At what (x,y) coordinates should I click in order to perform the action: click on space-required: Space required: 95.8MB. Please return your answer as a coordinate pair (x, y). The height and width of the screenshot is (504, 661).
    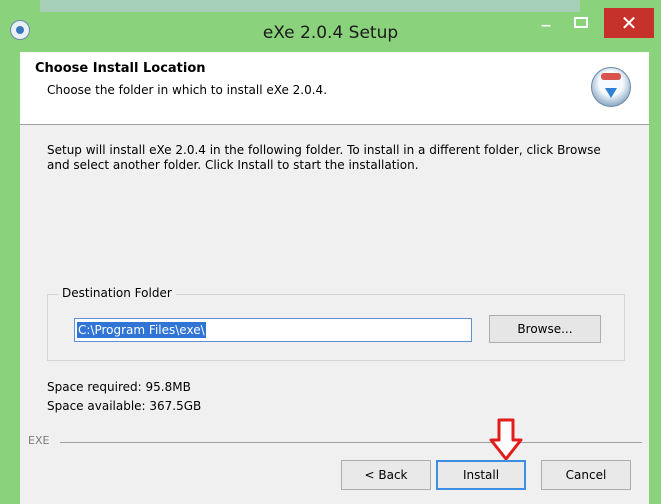
    Looking at the image, I should click on (119, 387).